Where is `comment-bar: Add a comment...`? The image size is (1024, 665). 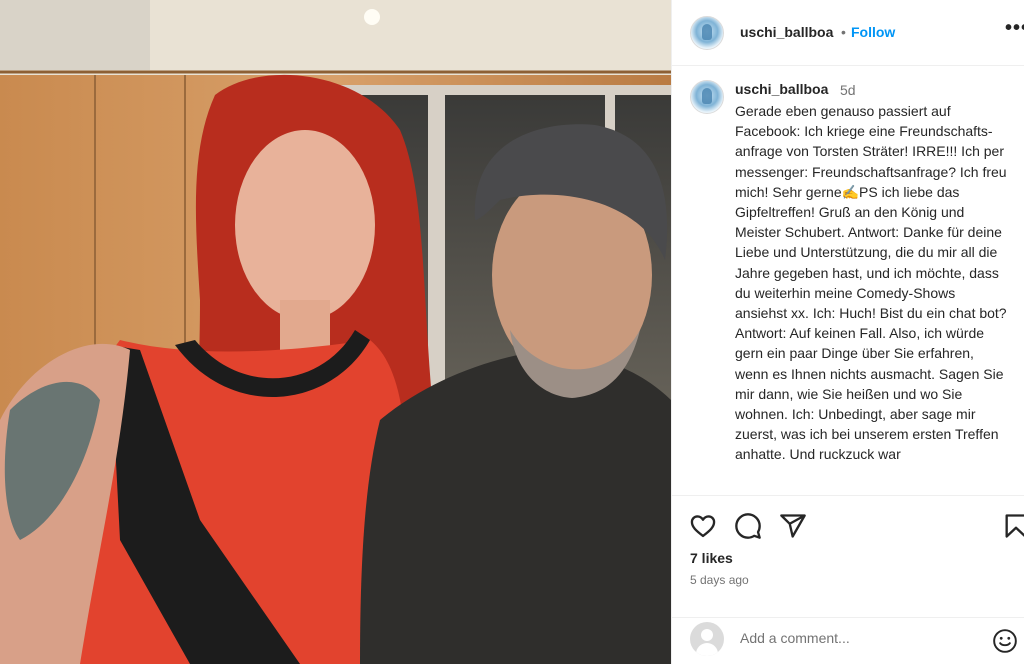 comment-bar: Add a comment... is located at coordinates (848, 641).